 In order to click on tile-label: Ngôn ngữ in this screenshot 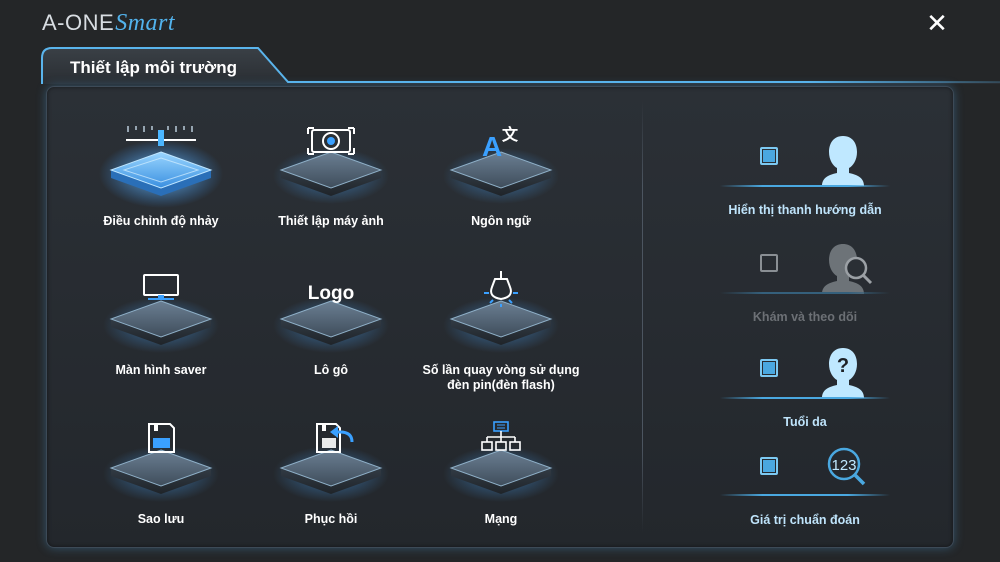, I will do `click(501, 221)`.